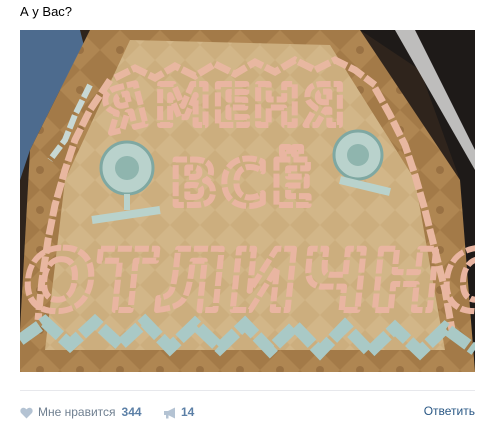  What do you see at coordinates (170, 412) in the screenshot?
I see `megaphone-icon` at bounding box center [170, 412].